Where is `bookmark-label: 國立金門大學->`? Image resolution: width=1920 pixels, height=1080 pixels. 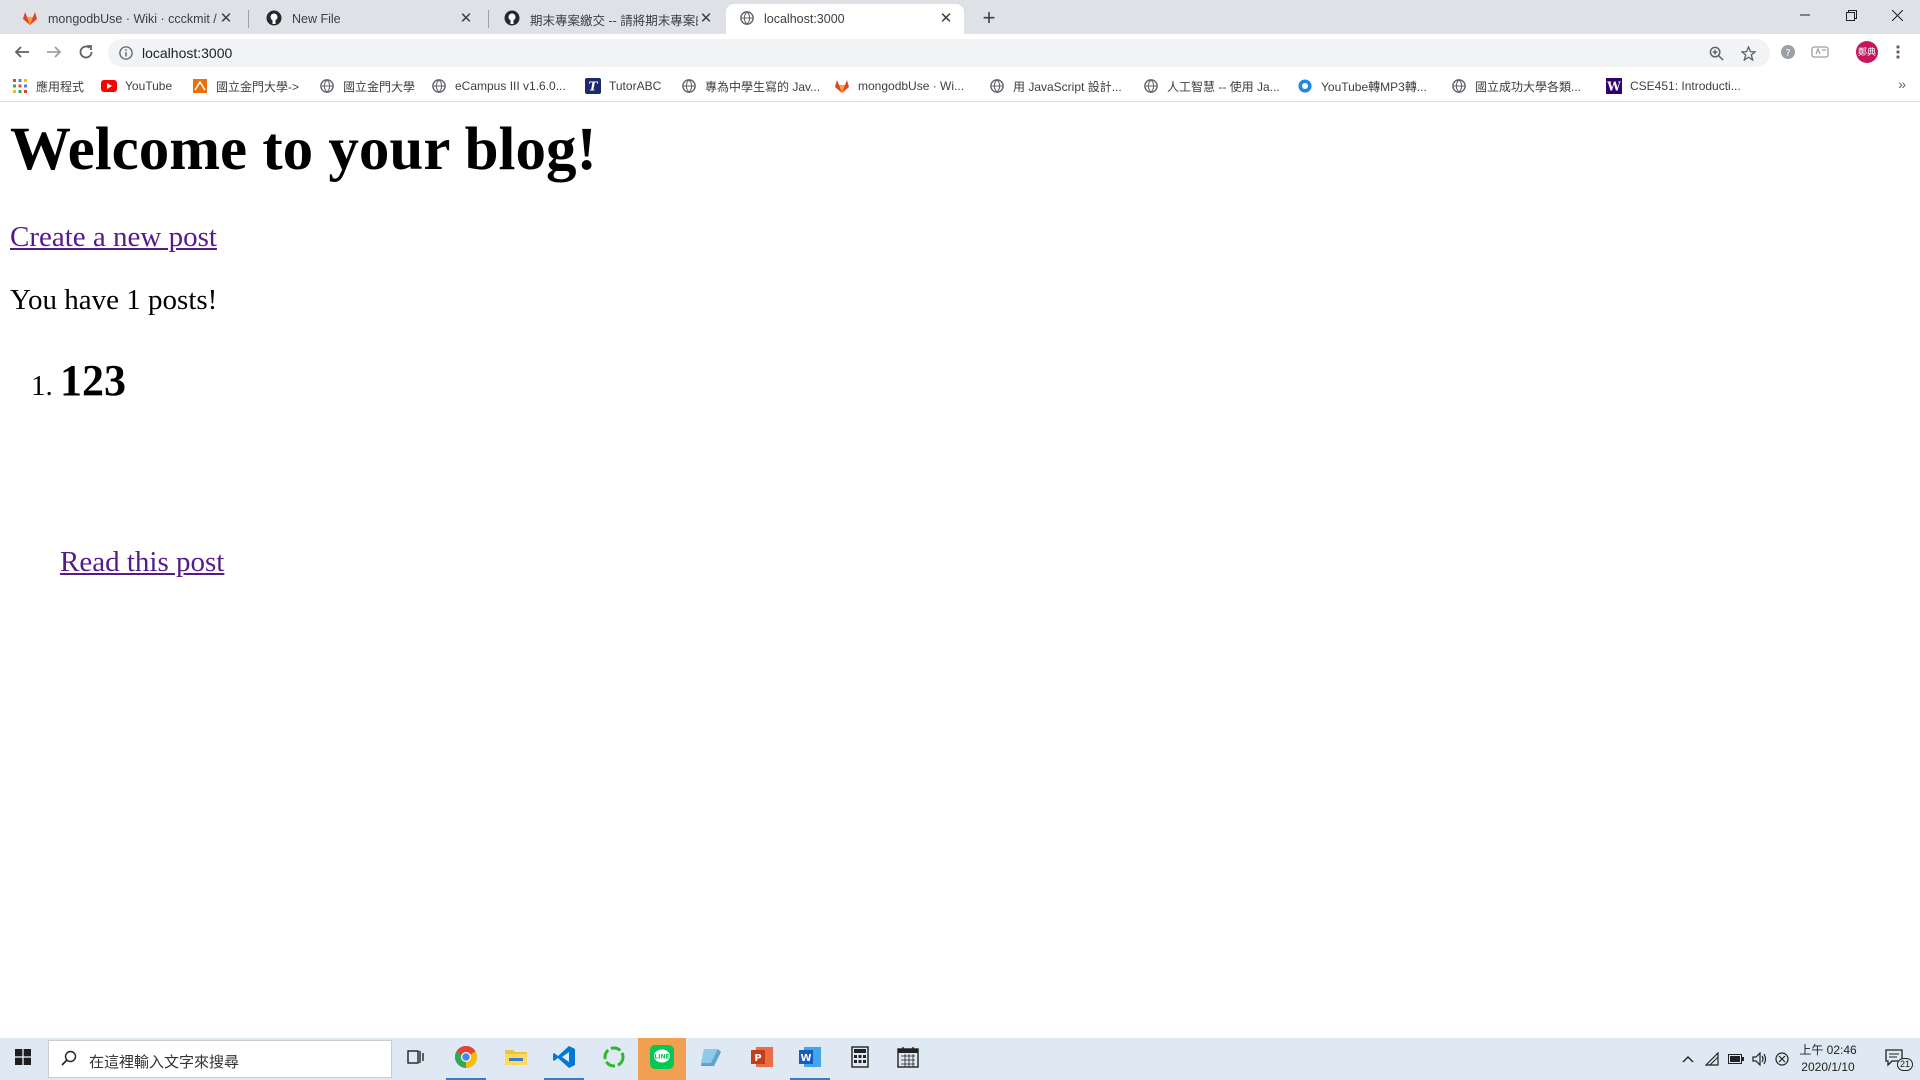
bookmark-label: 國立金門大學-> is located at coordinates (258, 86).